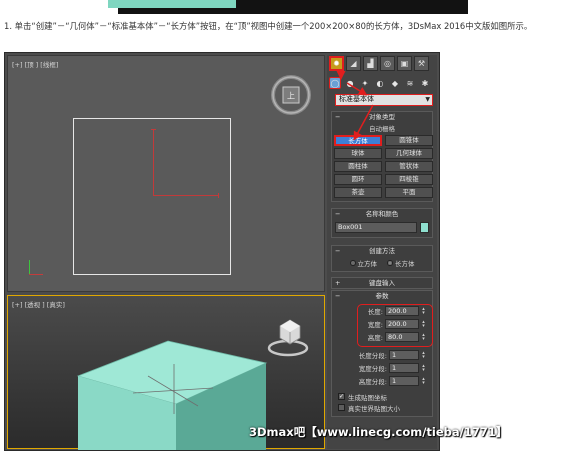  I want to click on keyboard-entry-header: + 键盘输入, so click(382, 283).